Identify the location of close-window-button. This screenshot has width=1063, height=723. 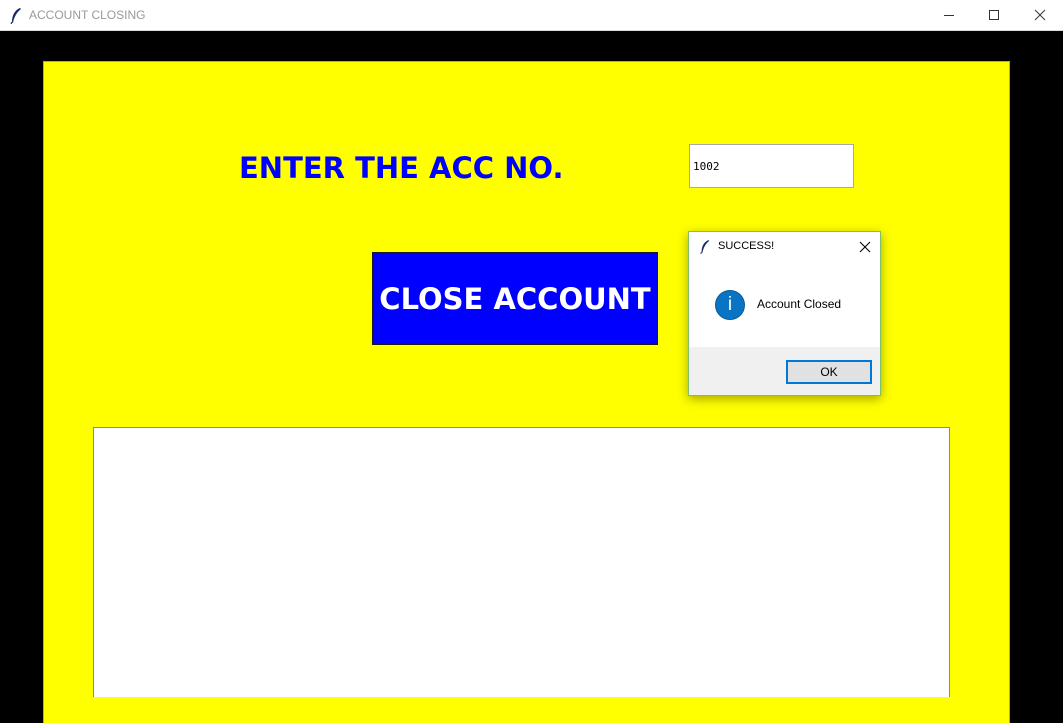
(1040, 15).